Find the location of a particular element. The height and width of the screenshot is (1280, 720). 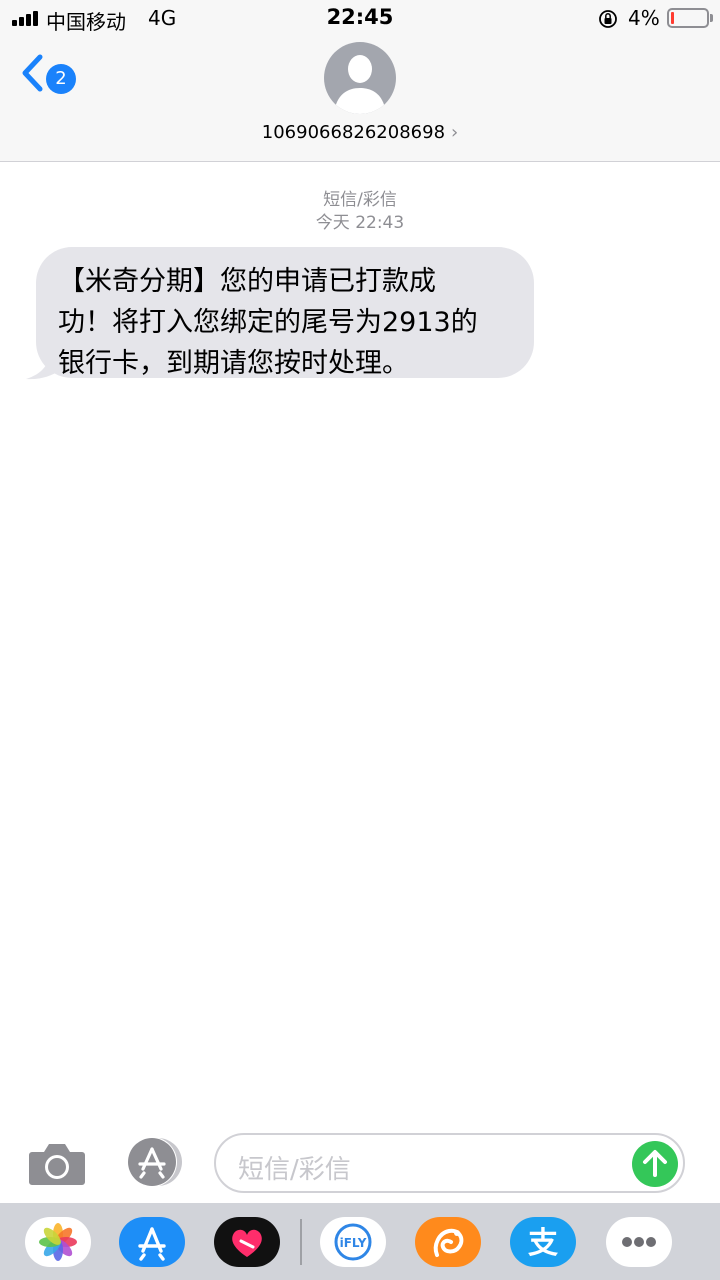

drawer-divider is located at coordinates (301, 1242).